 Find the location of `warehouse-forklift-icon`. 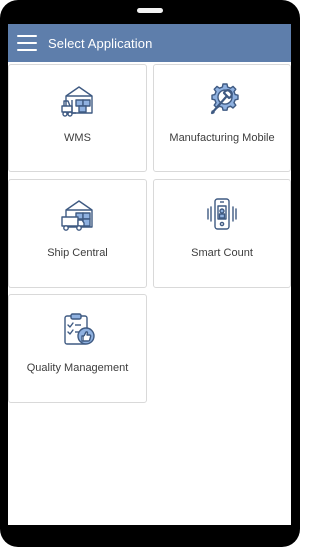

warehouse-forklift-icon is located at coordinates (78, 100).